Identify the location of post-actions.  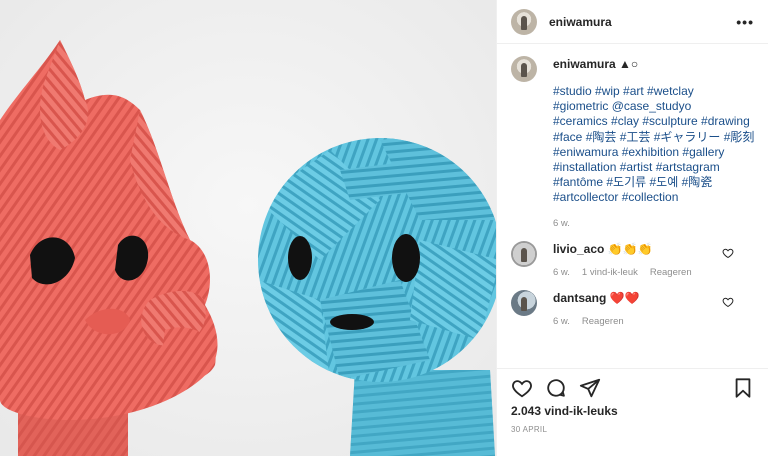
(632, 388).